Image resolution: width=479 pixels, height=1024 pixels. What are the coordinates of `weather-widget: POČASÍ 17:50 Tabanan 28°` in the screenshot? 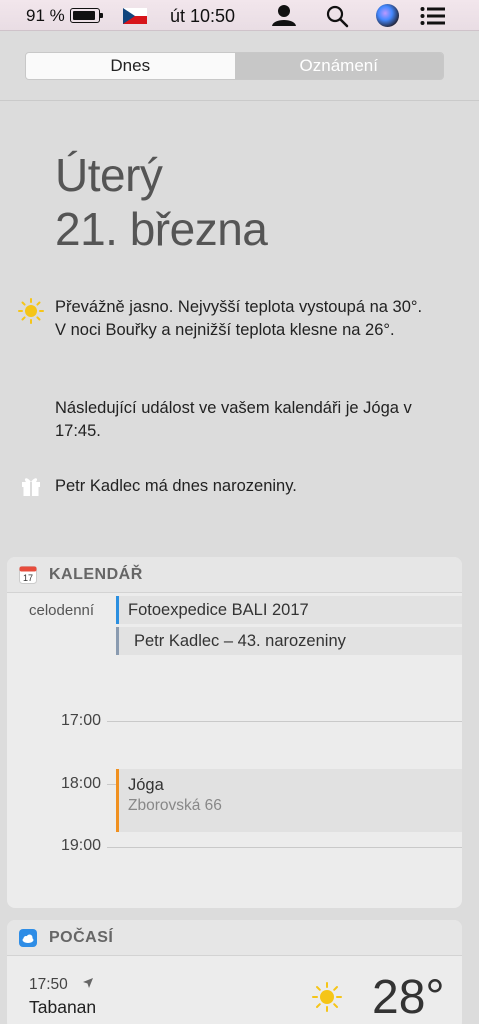 It's located at (234, 972).